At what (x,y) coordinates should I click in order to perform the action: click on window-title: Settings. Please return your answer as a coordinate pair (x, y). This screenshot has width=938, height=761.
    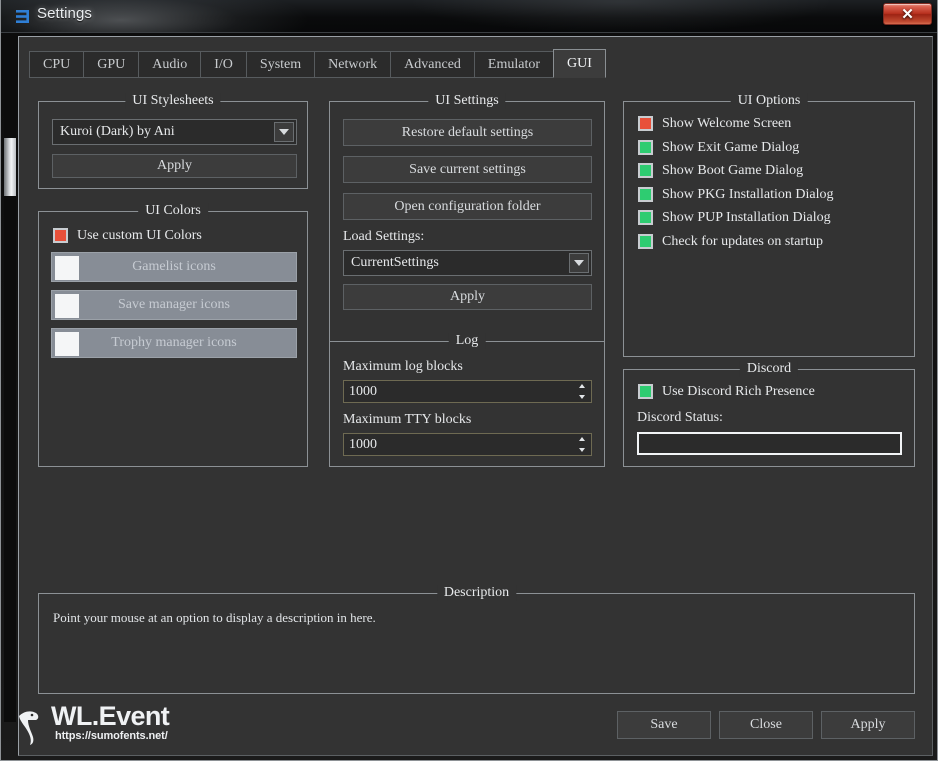
    Looking at the image, I should click on (64, 13).